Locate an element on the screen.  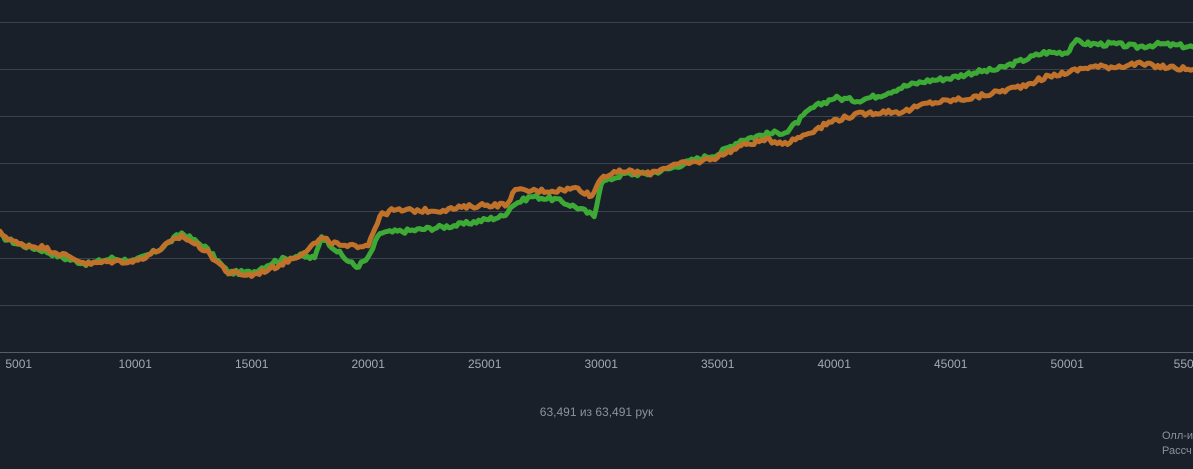
x-tick-label: 50001 is located at coordinates (1068, 364).